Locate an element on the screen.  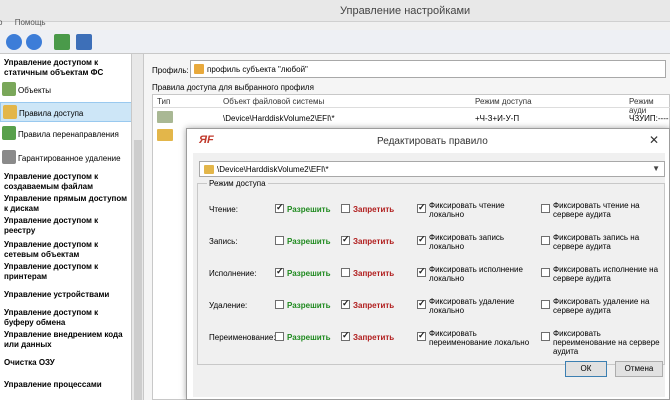
profile-label: Профиль: is located at coordinates (170, 70).